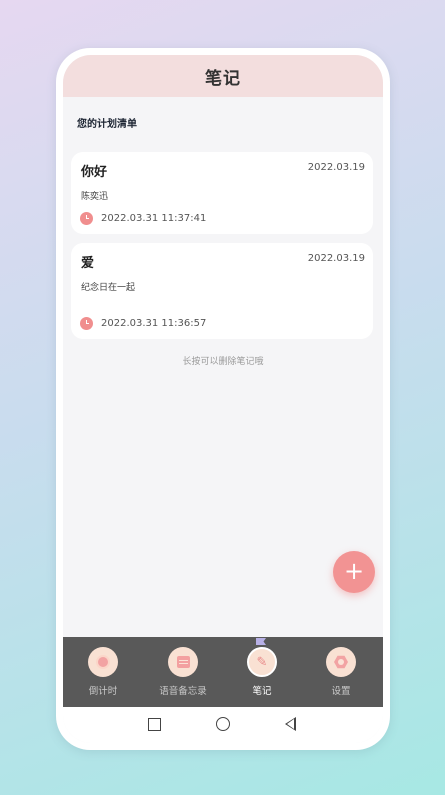 The width and height of the screenshot is (445, 795). What do you see at coordinates (222, 291) in the screenshot?
I see `note-card: 爱 2022.03.19 纪念日在一起 2022.03.31 11:36:57` at bounding box center [222, 291].